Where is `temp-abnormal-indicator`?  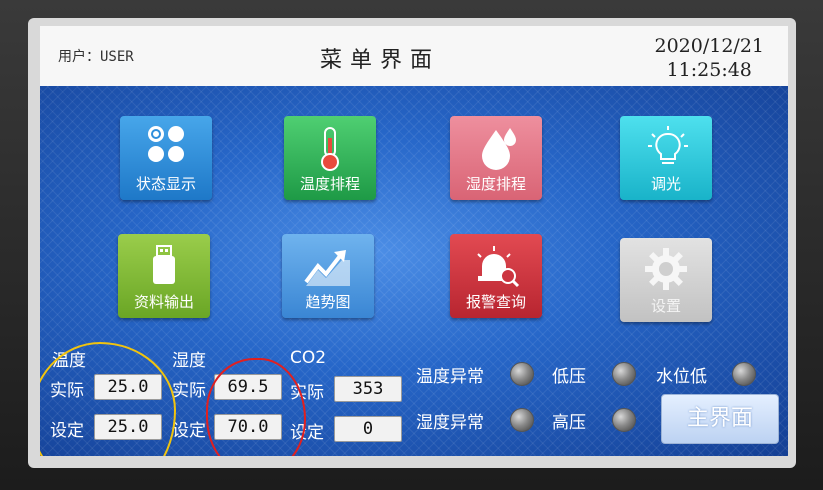 temp-abnormal-indicator is located at coordinates (522, 374).